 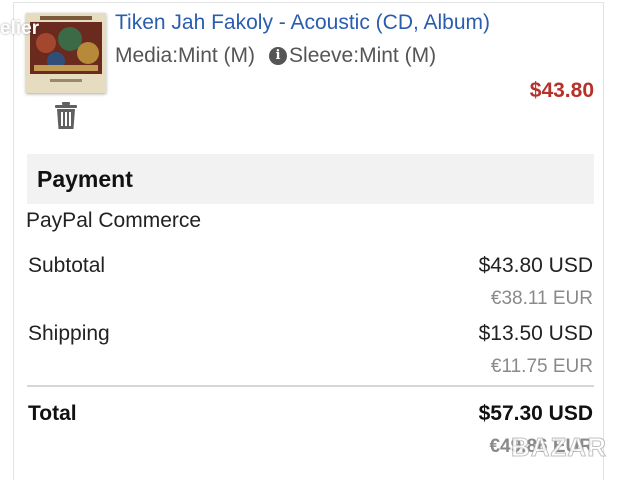 I want to click on trash-icon, so click(x=66, y=116).